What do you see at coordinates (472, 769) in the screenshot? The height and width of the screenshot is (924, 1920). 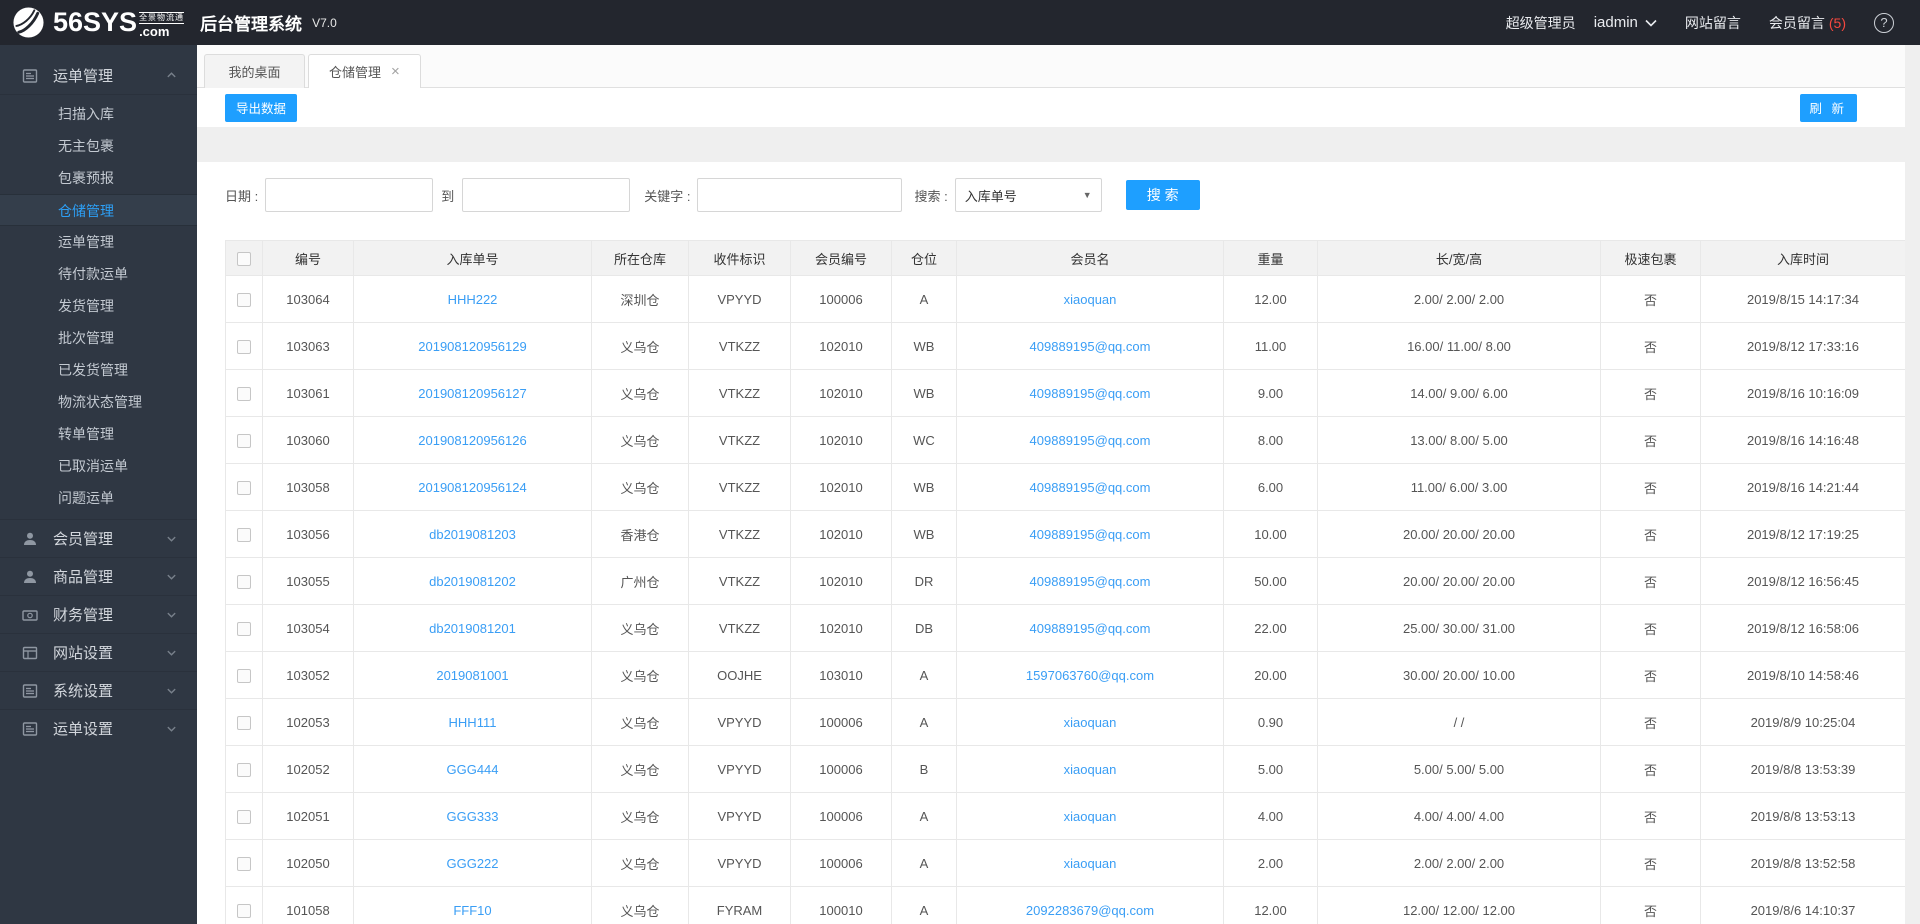 I see `cell-order-no-link: GGG444` at bounding box center [472, 769].